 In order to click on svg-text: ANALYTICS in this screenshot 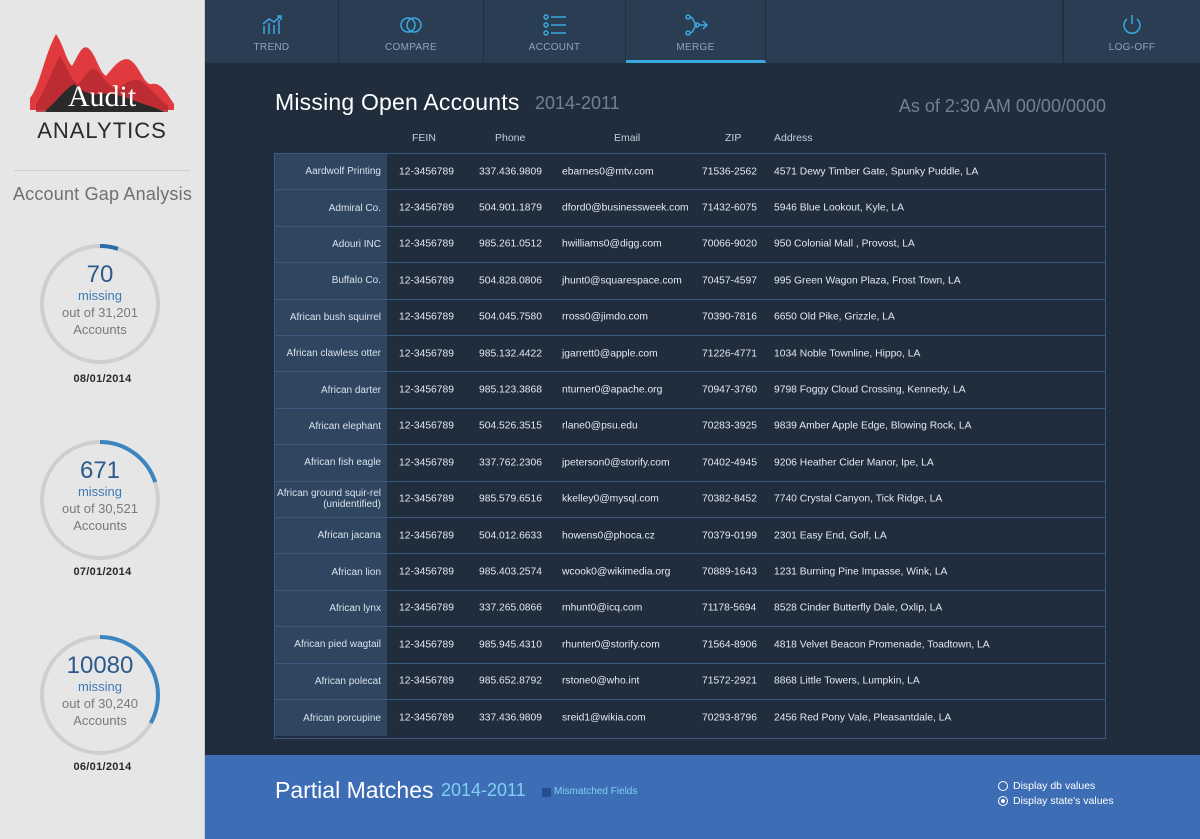, I will do `click(102, 130)`.